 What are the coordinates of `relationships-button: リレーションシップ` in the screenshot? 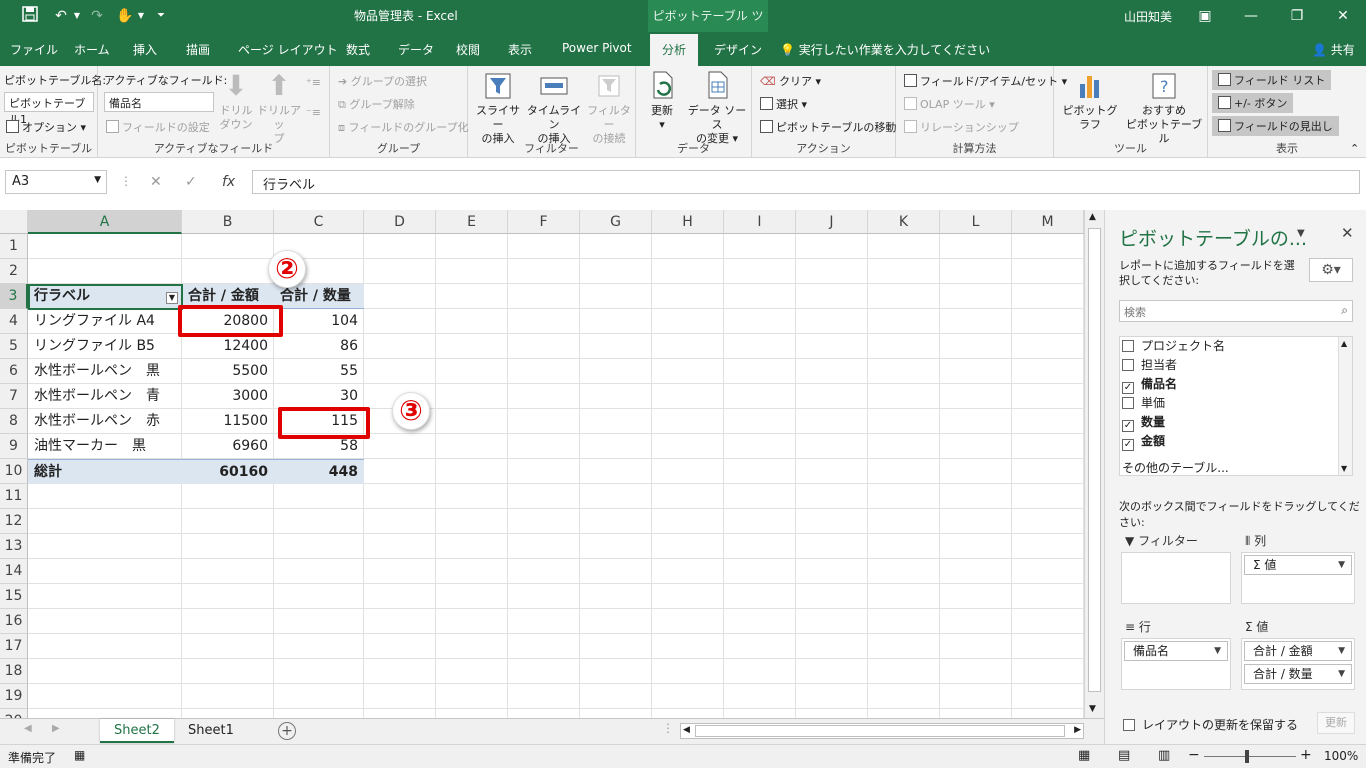 It's located at (961, 127).